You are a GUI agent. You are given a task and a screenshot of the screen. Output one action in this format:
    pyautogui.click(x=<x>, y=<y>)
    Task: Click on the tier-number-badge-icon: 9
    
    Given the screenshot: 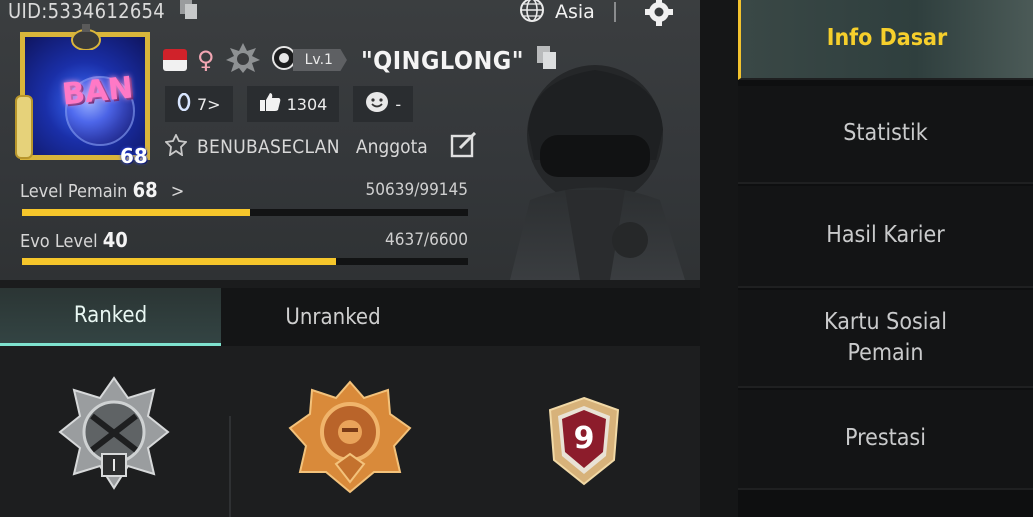 What is the action you would take?
    pyautogui.click(x=584, y=441)
    